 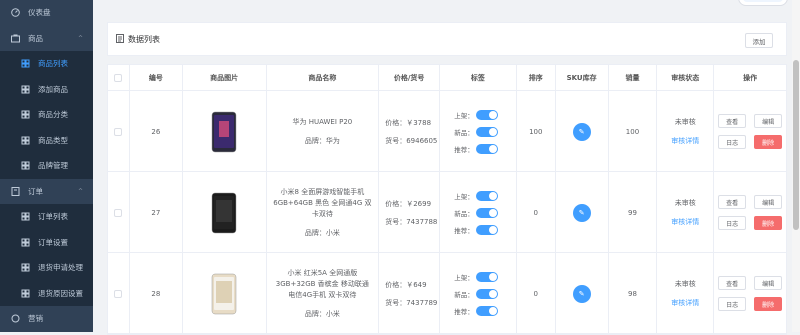 What do you see at coordinates (25, 268) in the screenshot?
I see `return-icon` at bounding box center [25, 268].